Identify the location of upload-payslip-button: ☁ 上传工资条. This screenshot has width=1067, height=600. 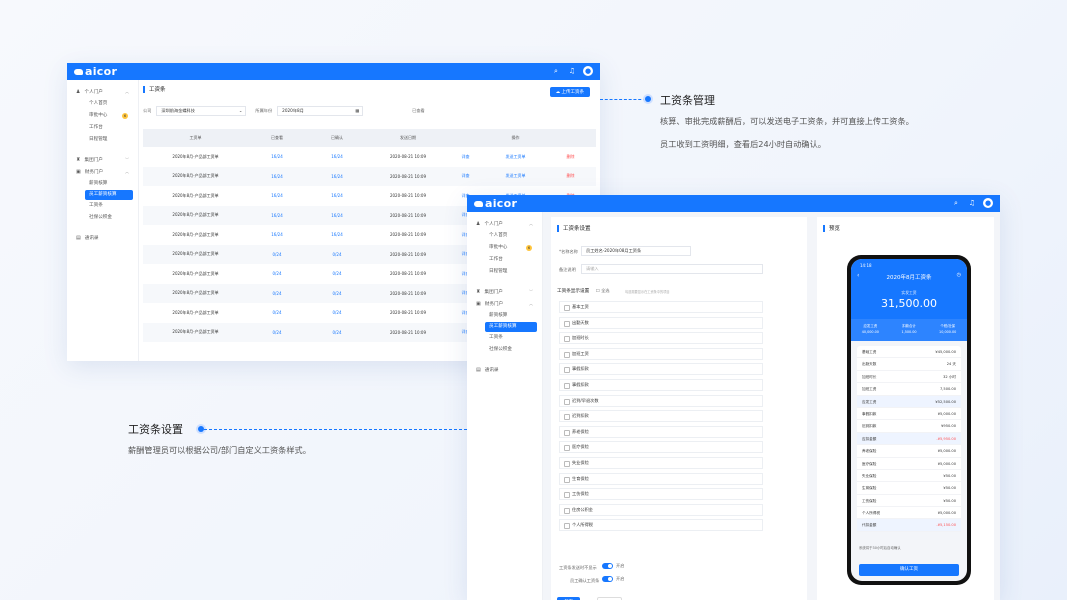
(569, 92).